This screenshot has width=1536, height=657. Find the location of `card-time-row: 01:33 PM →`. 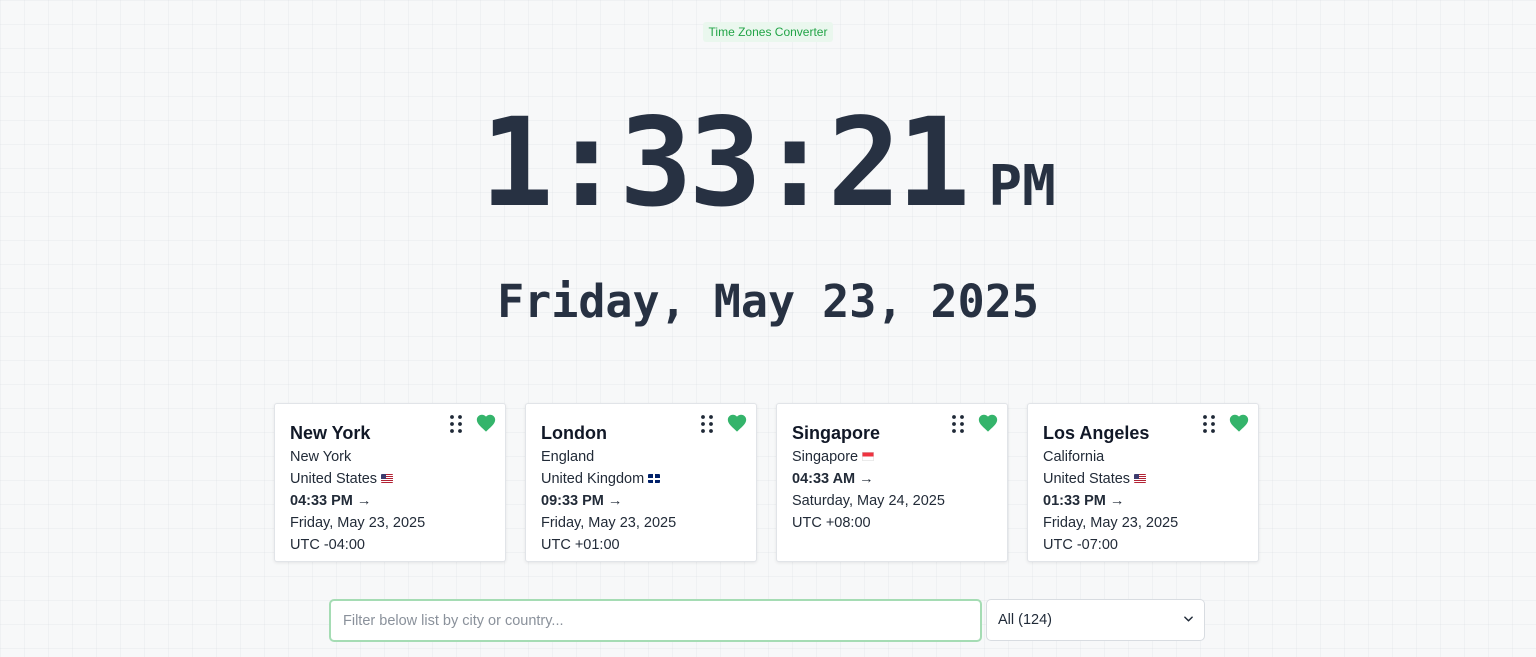

card-time-row: 01:33 PM → is located at coordinates (1150, 501).